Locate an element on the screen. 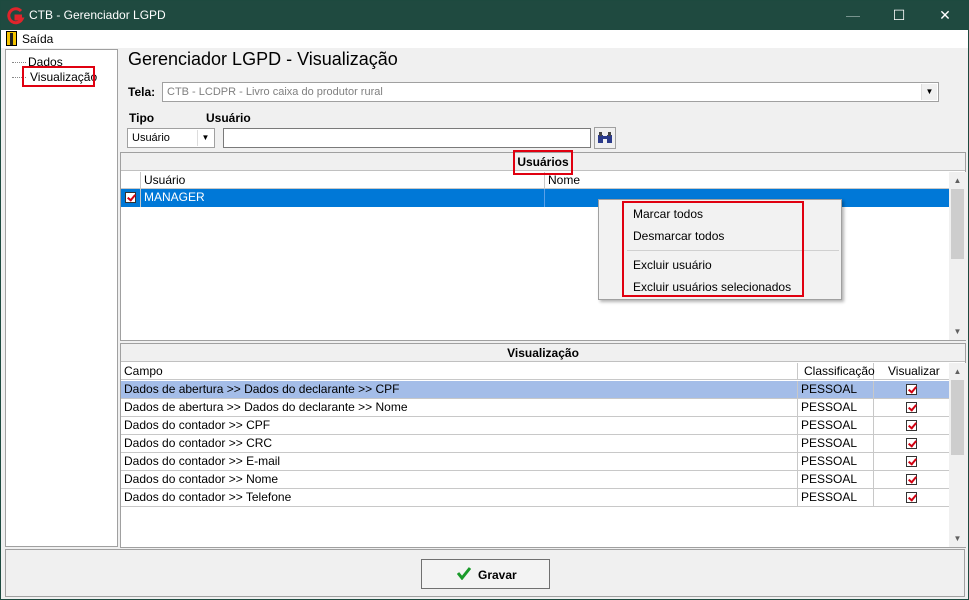  type-select: Usuário ▼ is located at coordinates (171, 138).